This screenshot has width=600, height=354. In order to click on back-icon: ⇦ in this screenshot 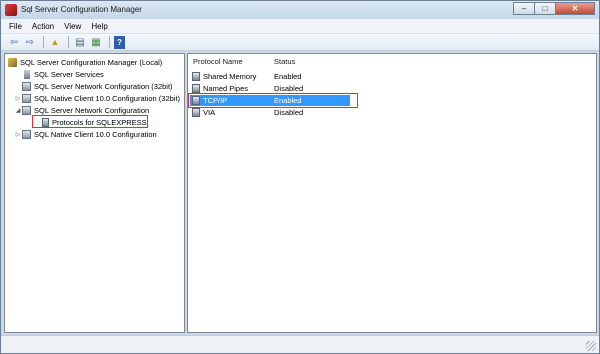, I will do `click(14, 42)`.